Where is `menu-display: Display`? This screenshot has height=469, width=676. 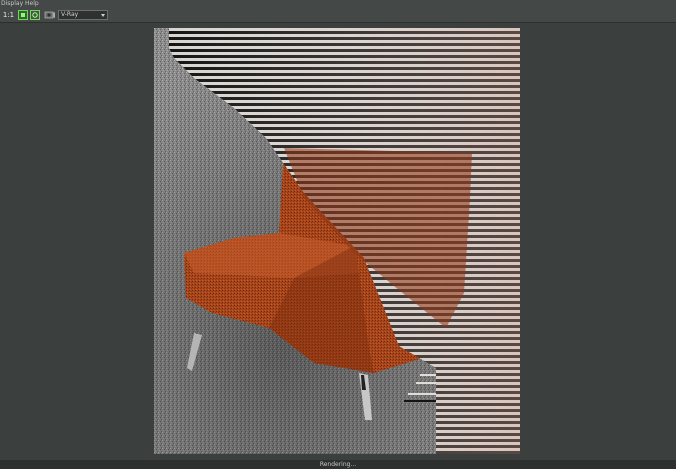
menu-display: Display is located at coordinates (12, 4).